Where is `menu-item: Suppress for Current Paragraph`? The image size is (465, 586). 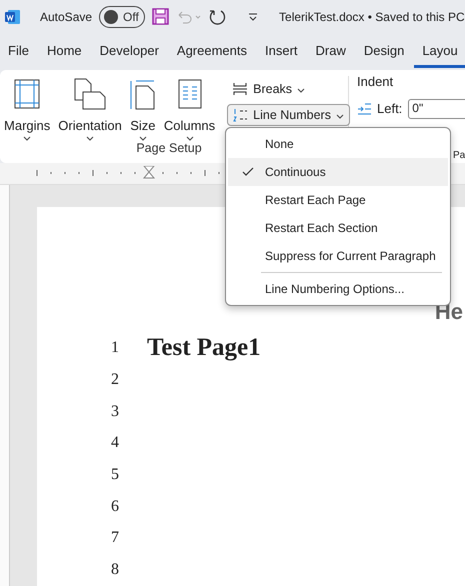
menu-item: Suppress for Current Paragraph is located at coordinates (338, 256).